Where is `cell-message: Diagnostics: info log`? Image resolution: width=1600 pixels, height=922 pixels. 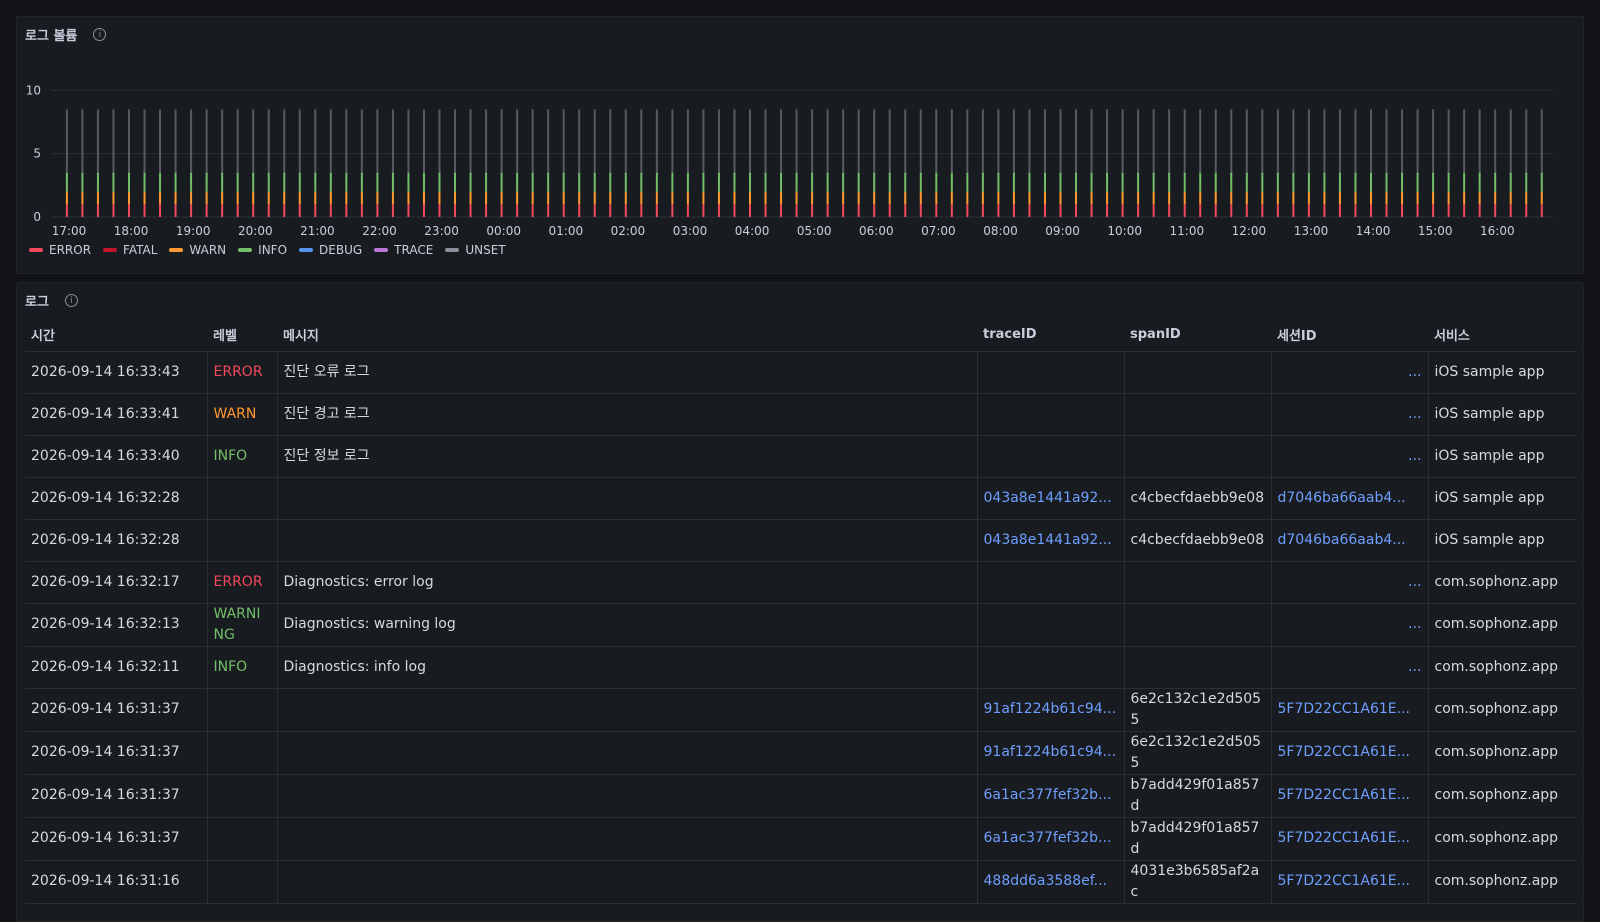
cell-message: Diagnostics: info log is located at coordinates (627, 667).